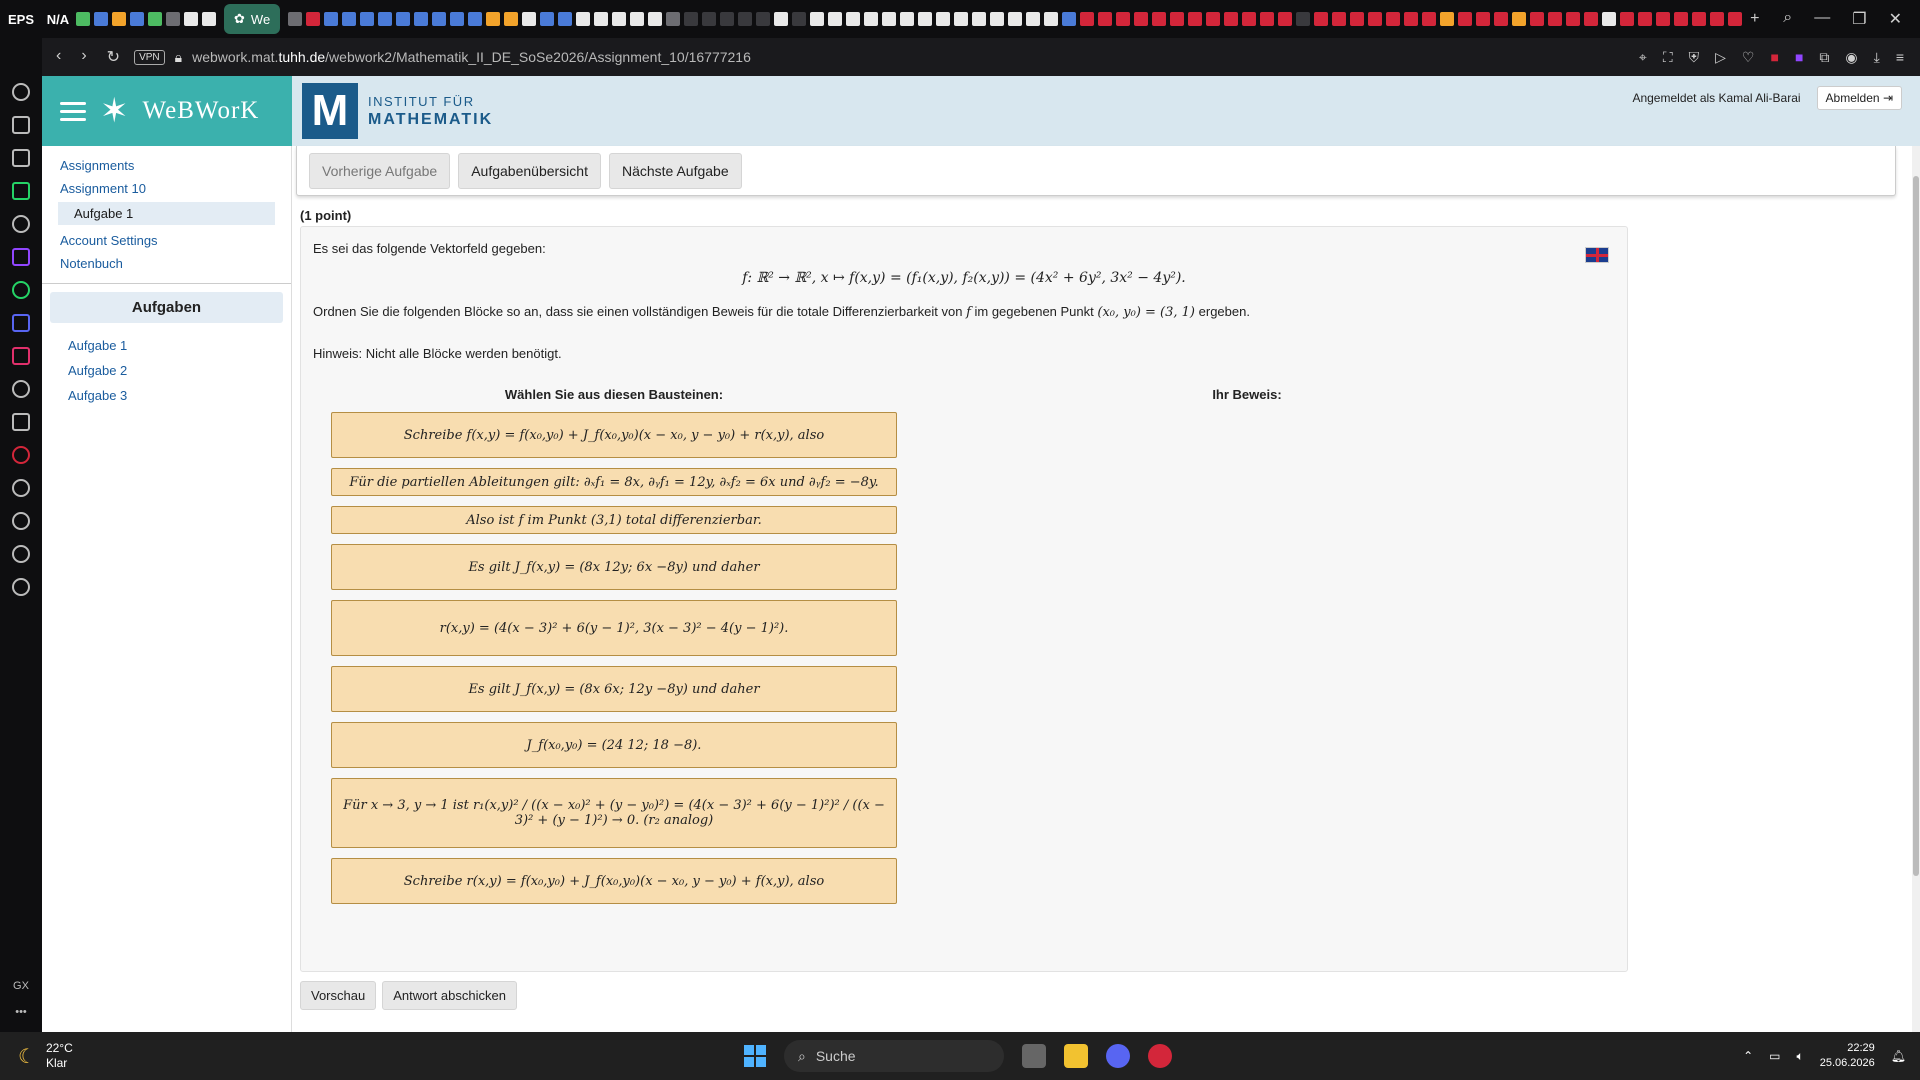 This screenshot has width=1920, height=1080. What do you see at coordinates (58, 57) in the screenshot?
I see `back-icon: ‹` at bounding box center [58, 57].